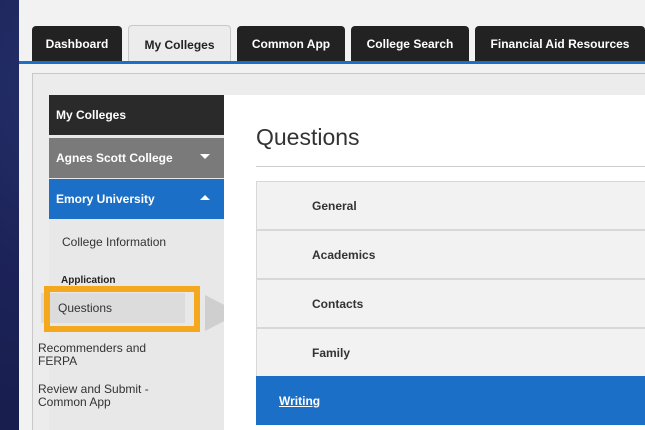 The height and width of the screenshot is (430, 645). I want to click on section-writing-label: Writing, so click(299, 401).